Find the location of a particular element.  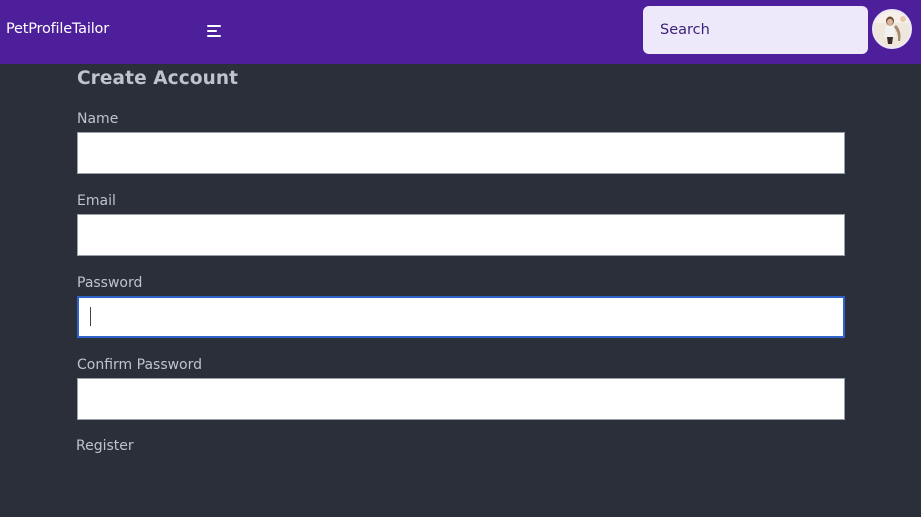

email-field is located at coordinates (461, 235).